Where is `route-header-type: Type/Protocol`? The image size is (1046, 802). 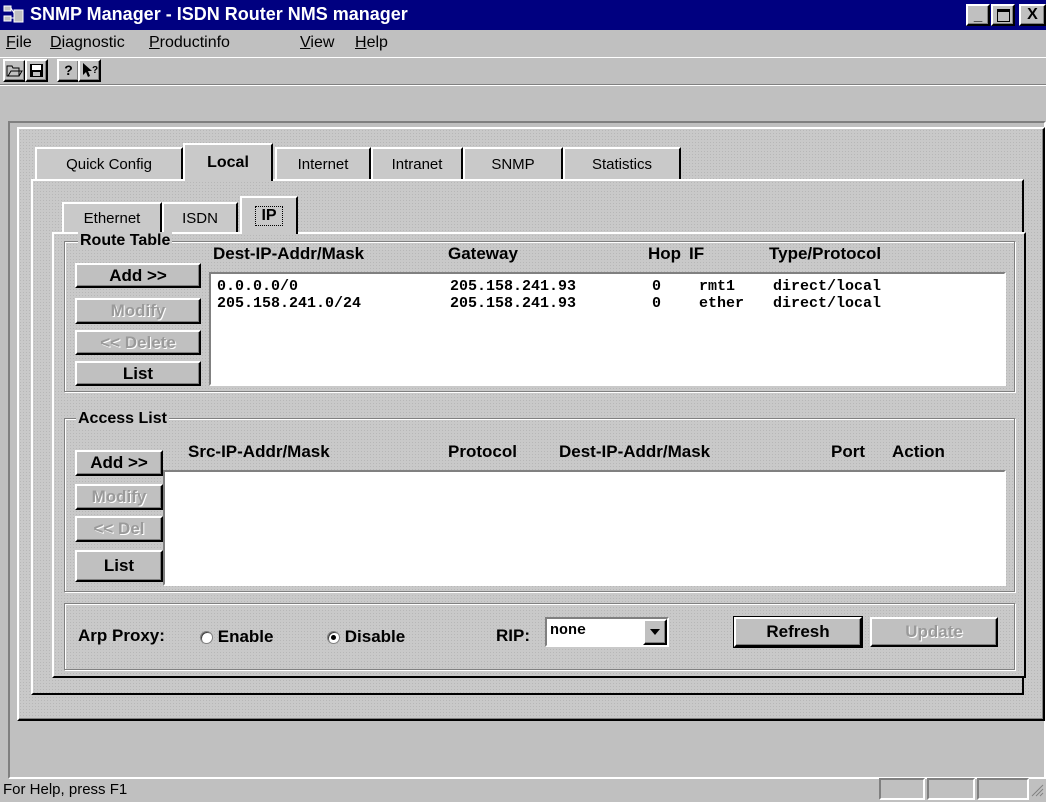 route-header-type: Type/Protocol is located at coordinates (825, 253).